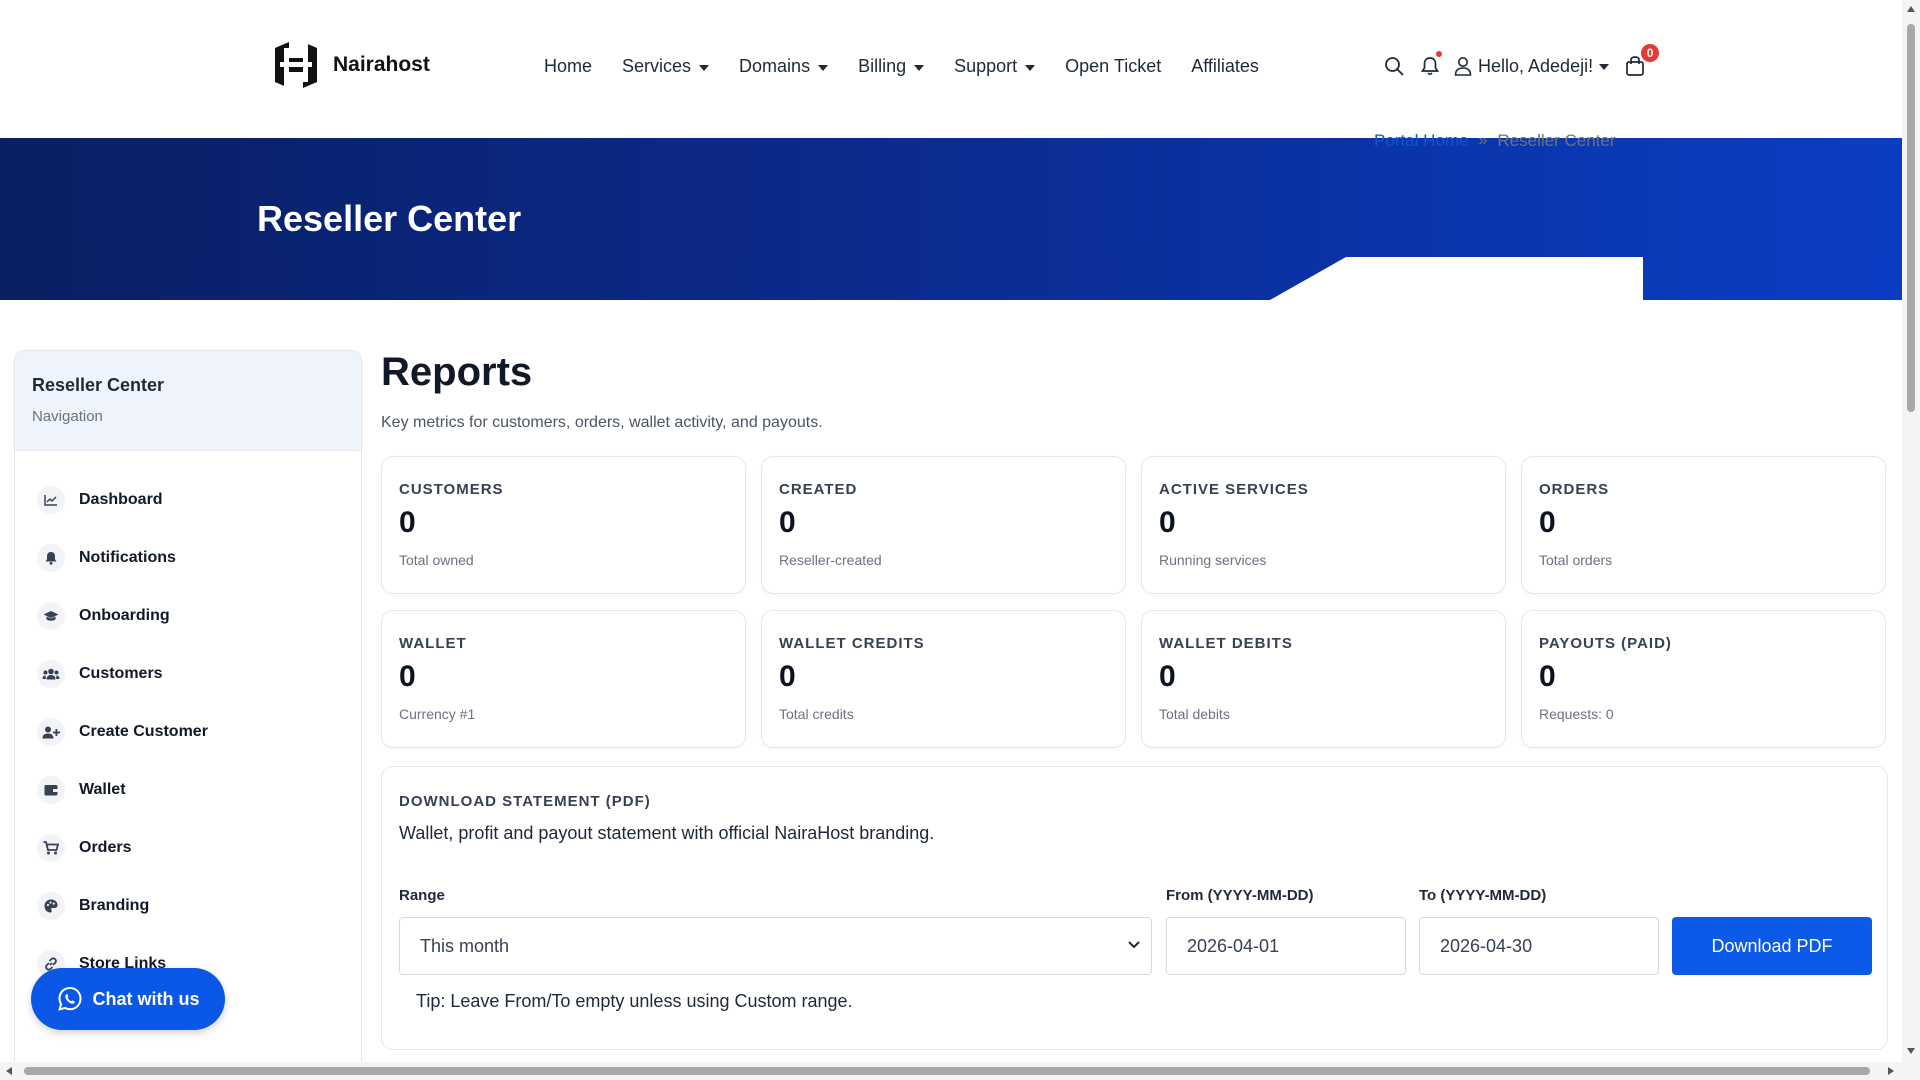 The image size is (1920, 1080). I want to click on nav-support-label: Support, so click(986, 66).